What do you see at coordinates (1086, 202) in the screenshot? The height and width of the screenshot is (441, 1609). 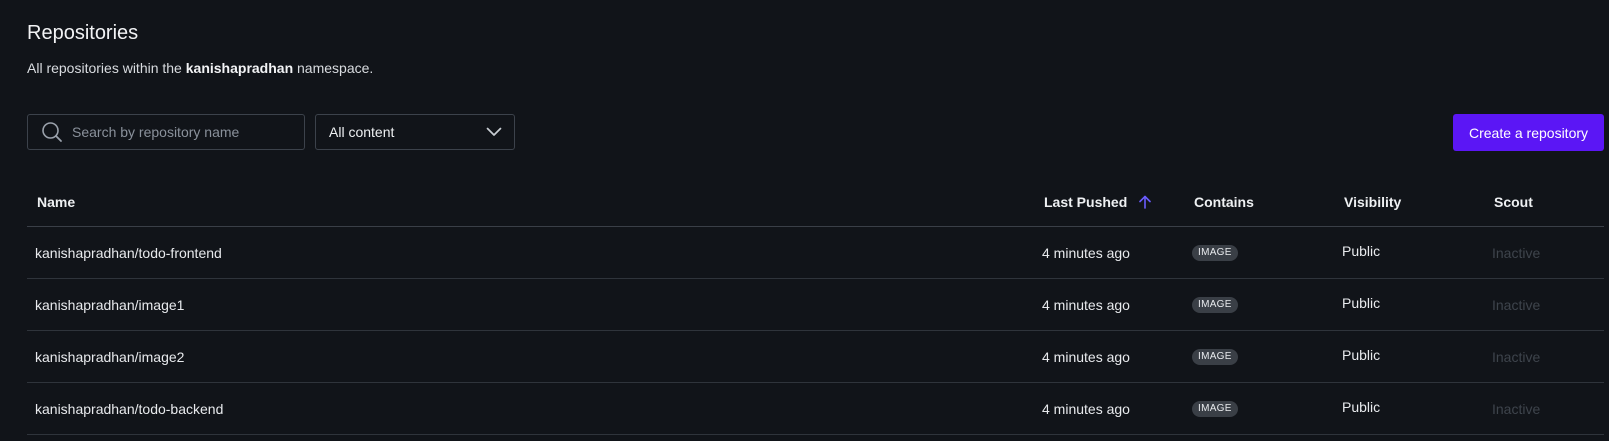 I see `column-header-label: Last Pushed` at bounding box center [1086, 202].